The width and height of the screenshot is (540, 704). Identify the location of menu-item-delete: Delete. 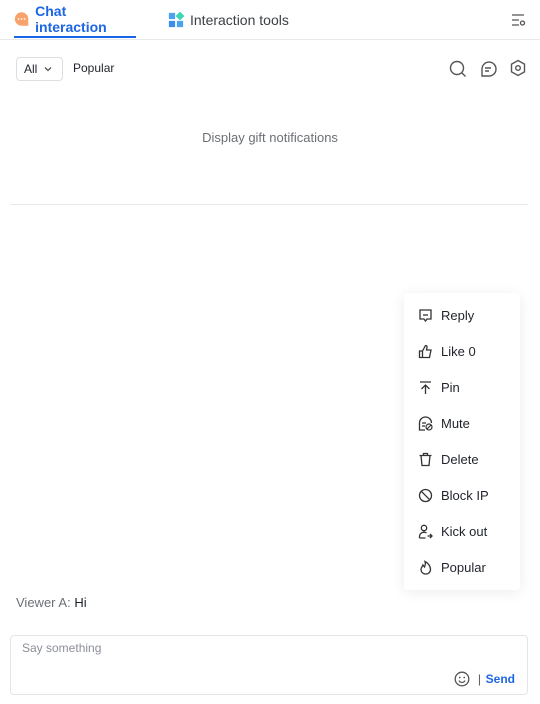
(448, 459).